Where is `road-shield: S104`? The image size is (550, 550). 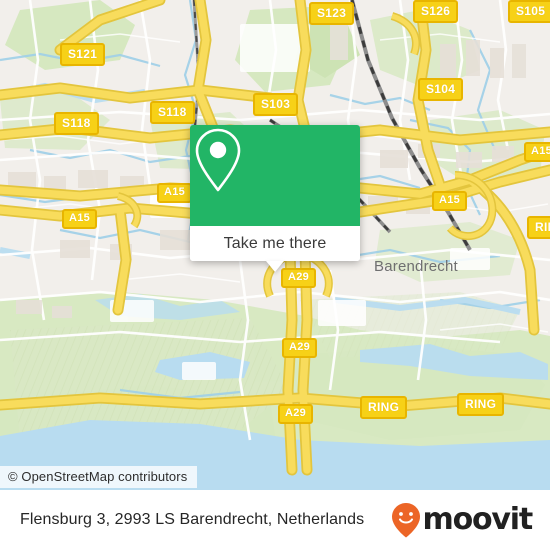 road-shield: S104 is located at coordinates (441, 89).